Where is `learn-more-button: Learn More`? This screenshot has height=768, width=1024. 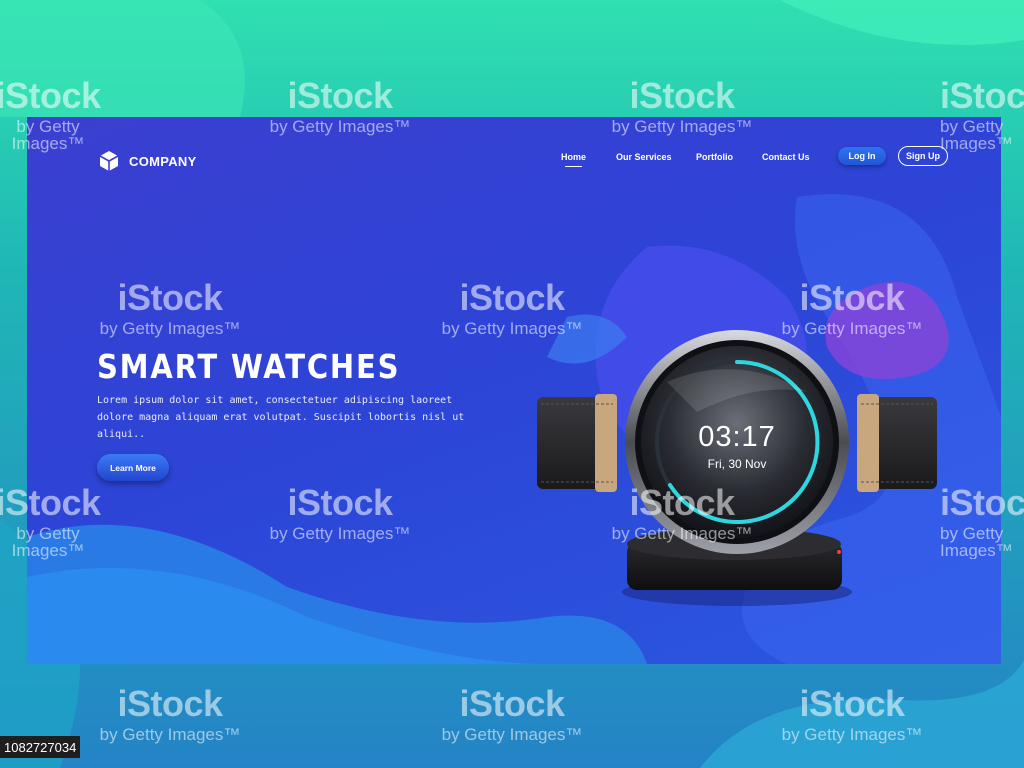
learn-more-button: Learn More is located at coordinates (133, 467).